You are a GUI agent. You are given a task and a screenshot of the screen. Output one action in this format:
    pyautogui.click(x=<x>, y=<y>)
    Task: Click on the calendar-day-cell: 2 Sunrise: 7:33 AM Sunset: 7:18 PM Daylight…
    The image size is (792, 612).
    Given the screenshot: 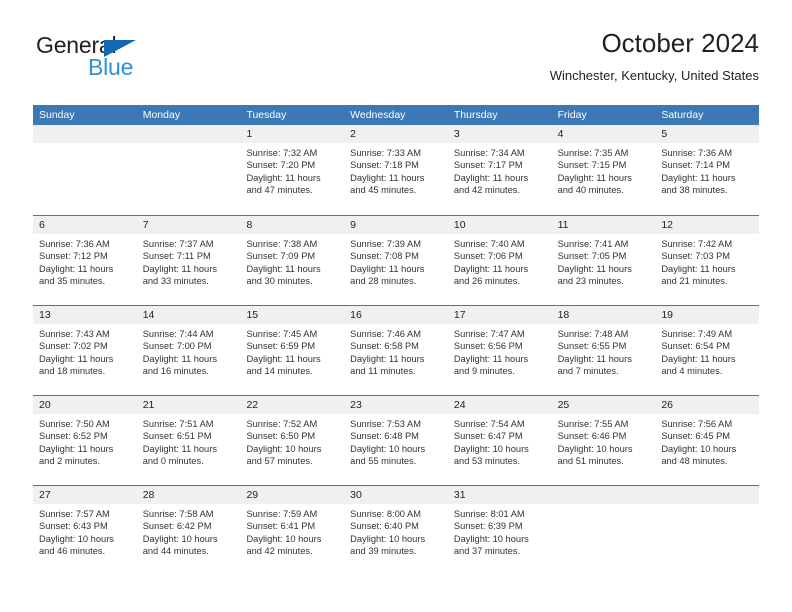 What is the action you would take?
    pyautogui.click(x=396, y=170)
    